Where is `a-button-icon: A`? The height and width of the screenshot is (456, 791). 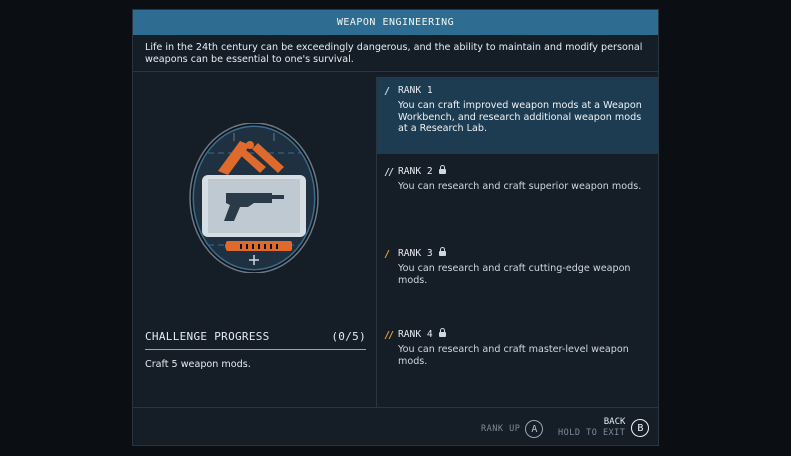
a-button-icon: A is located at coordinates (534, 429).